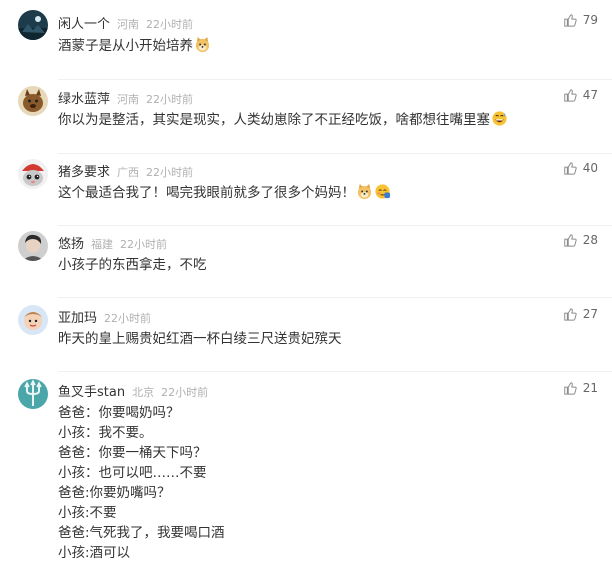 The width and height of the screenshot is (612, 586). Describe the element at coordinates (91, 390) in the screenshot. I see `username: 鱼叉手stan` at that location.